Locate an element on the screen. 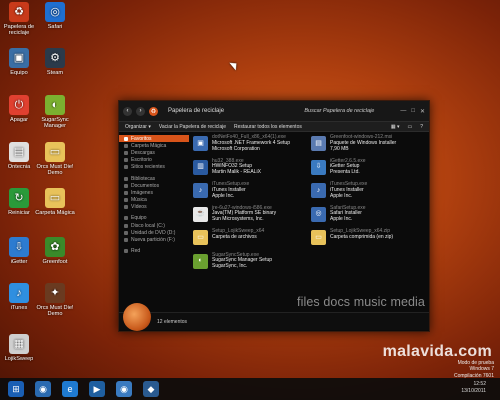 The width and height of the screenshot is (500, 400). igetter-setup-icon: ⇩ is located at coordinates (318, 167).